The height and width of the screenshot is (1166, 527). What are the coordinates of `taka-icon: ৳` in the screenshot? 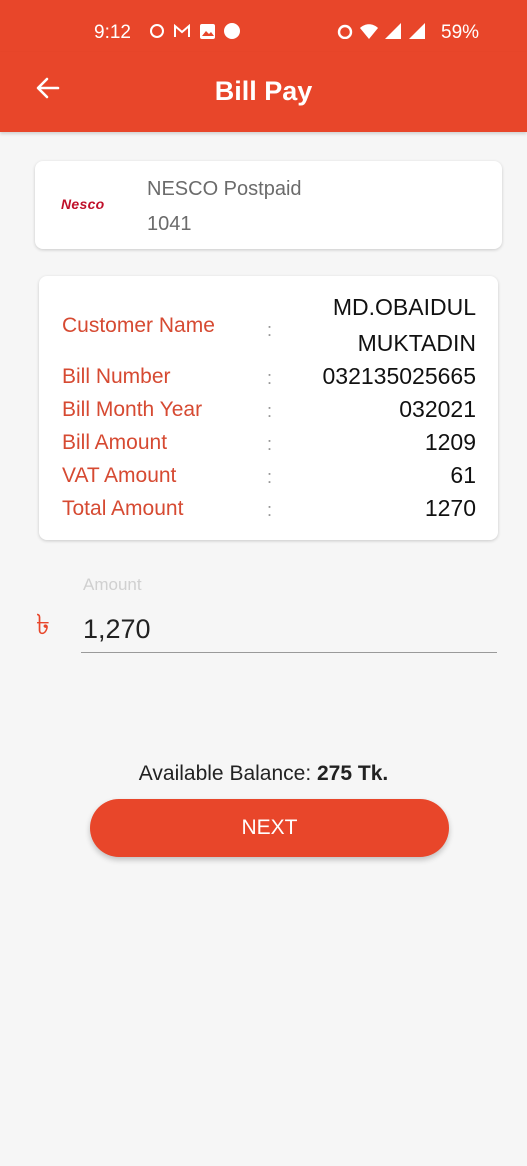 It's located at (43, 624).